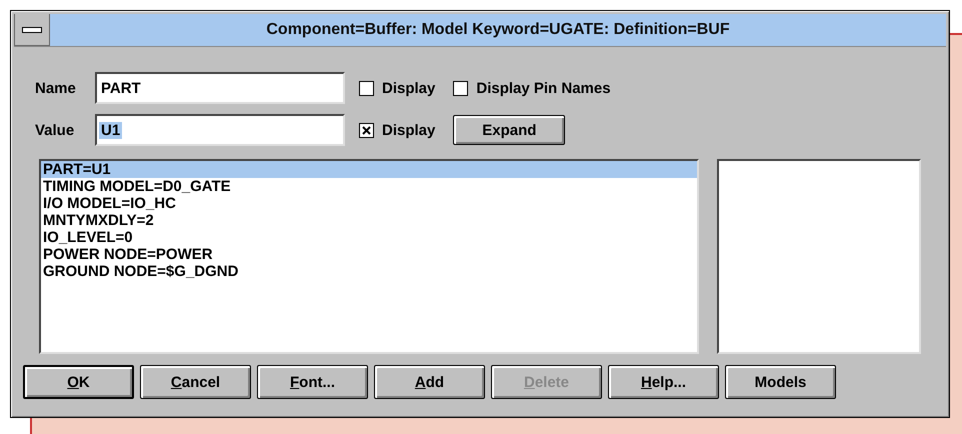  Describe the element at coordinates (498, 30) in the screenshot. I see `window-title: Component=Buffer: Model Keyword=UGATE: Definition=BUF` at that location.